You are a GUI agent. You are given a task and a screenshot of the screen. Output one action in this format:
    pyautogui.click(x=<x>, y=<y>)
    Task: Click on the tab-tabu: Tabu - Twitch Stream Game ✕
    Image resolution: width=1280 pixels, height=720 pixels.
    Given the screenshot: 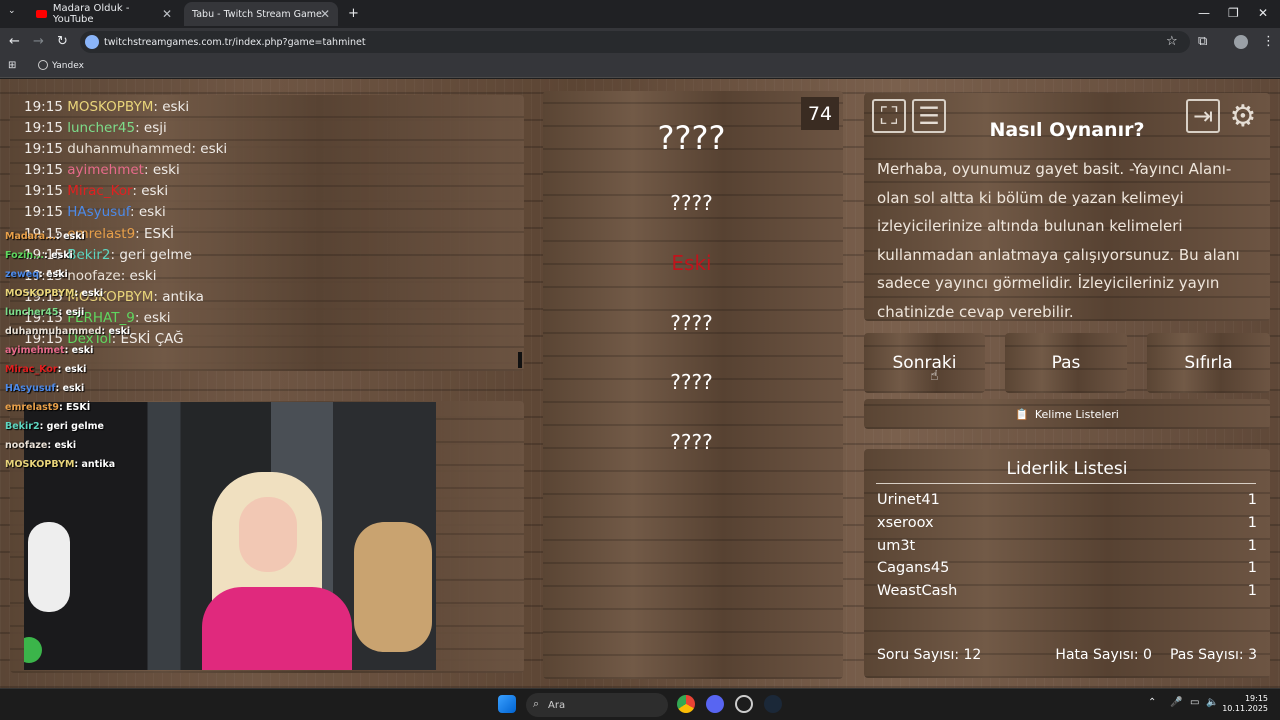 What is the action you would take?
    pyautogui.click(x=261, y=14)
    